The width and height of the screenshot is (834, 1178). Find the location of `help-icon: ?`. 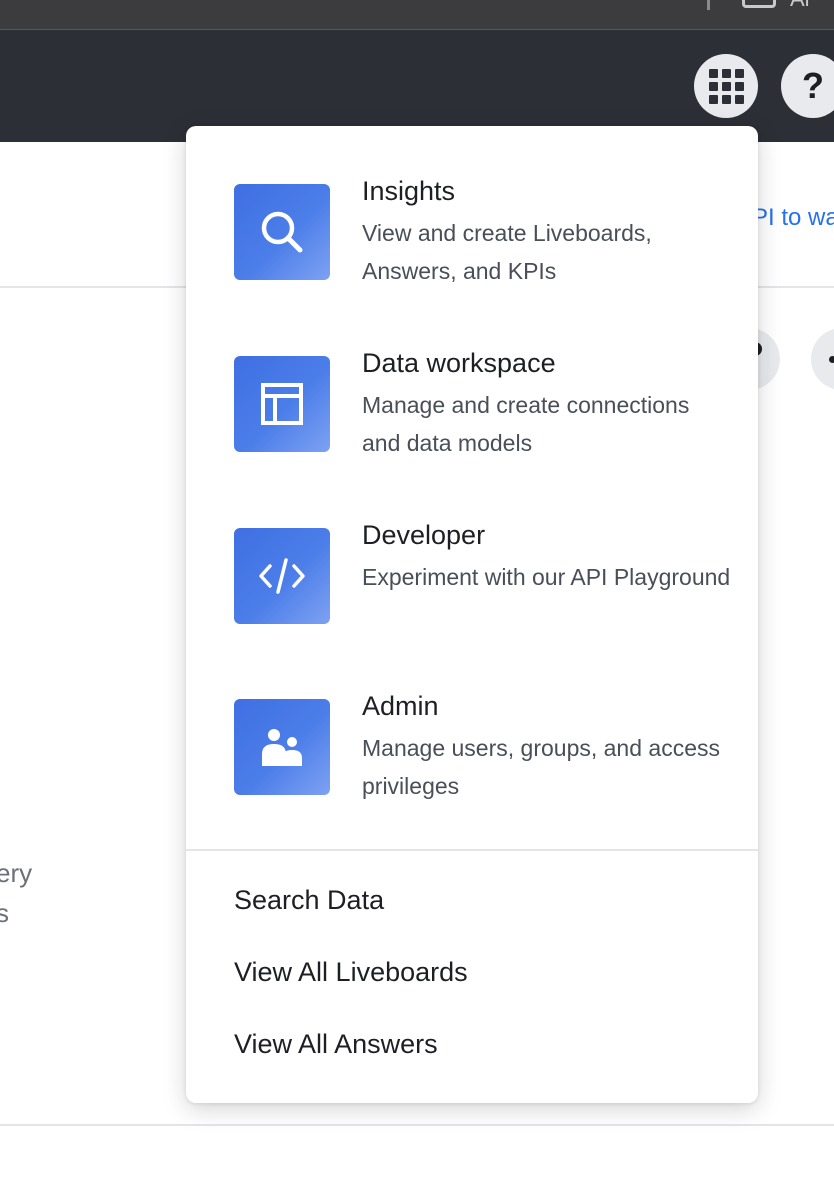

help-icon: ? is located at coordinates (813, 85).